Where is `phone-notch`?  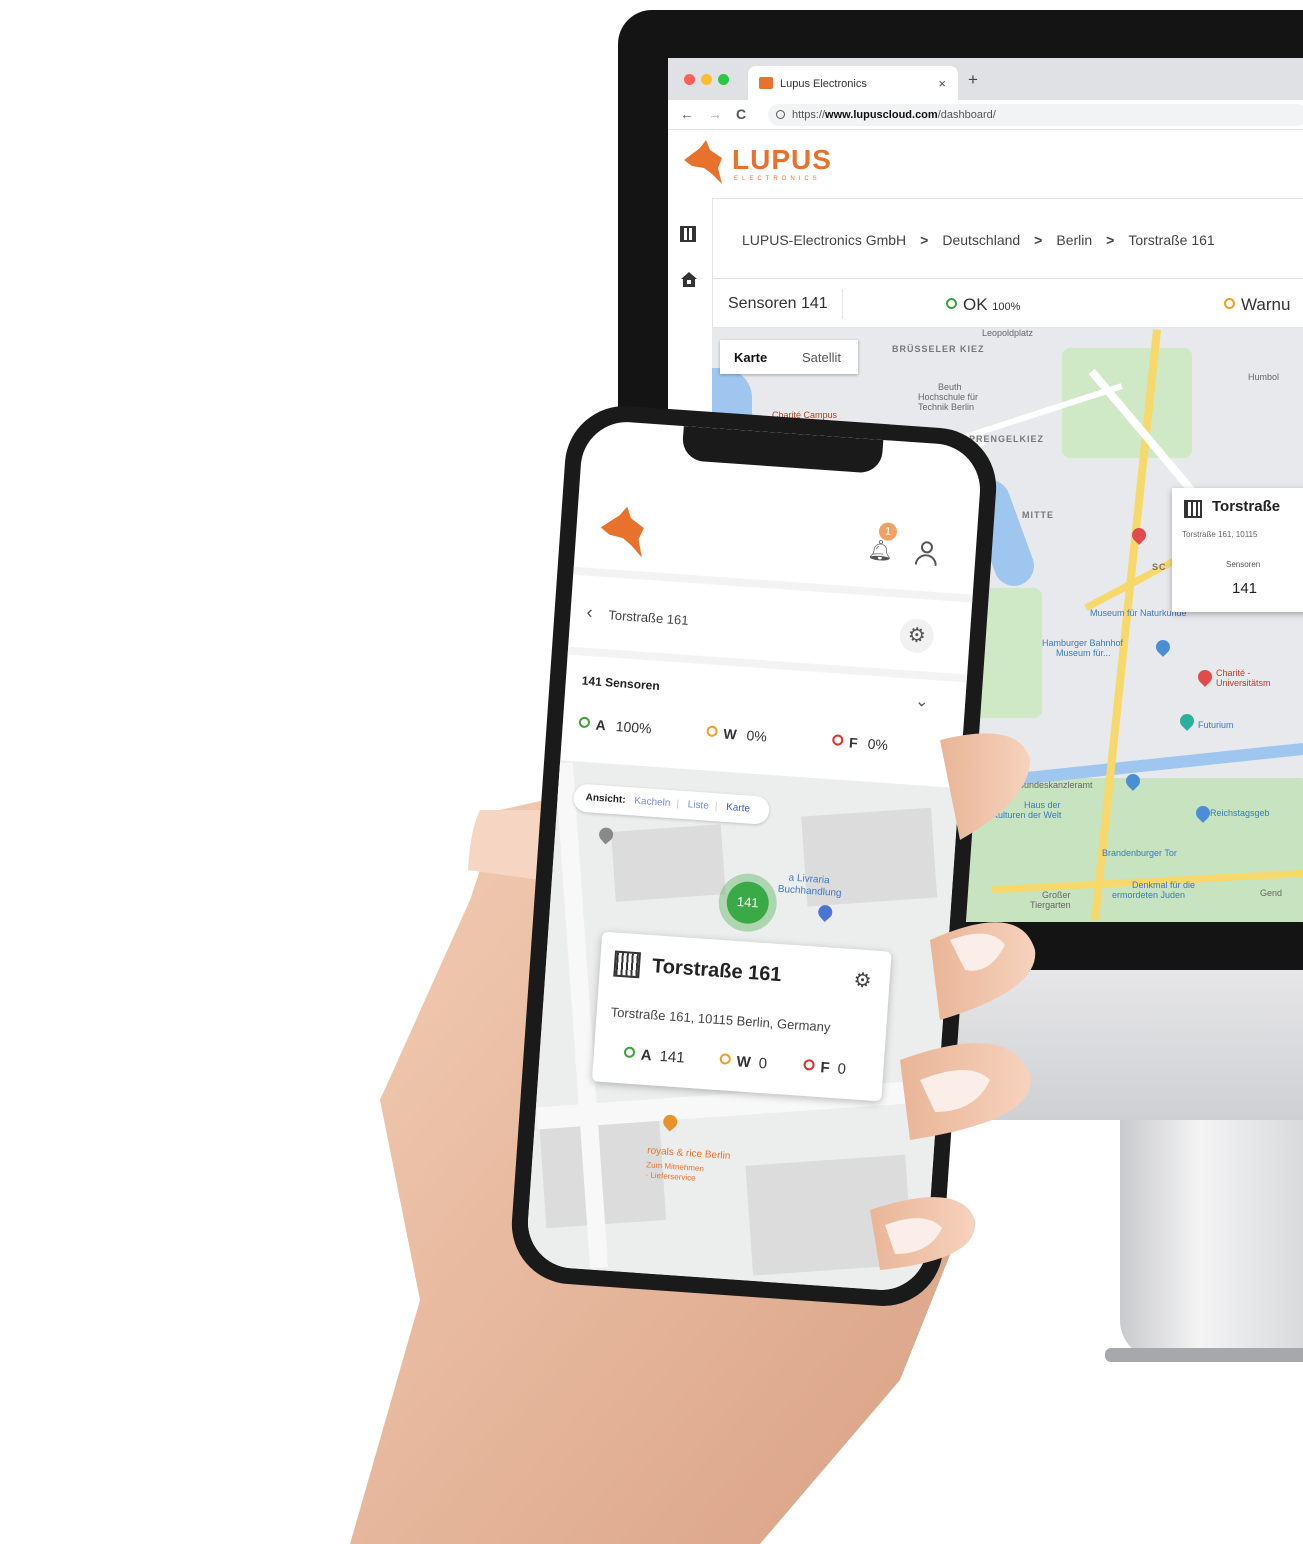
phone-notch is located at coordinates (782, 450).